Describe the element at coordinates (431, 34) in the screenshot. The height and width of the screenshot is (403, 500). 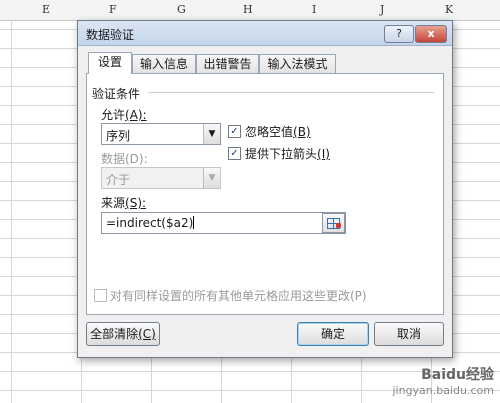
I see `close-button: x` at that location.